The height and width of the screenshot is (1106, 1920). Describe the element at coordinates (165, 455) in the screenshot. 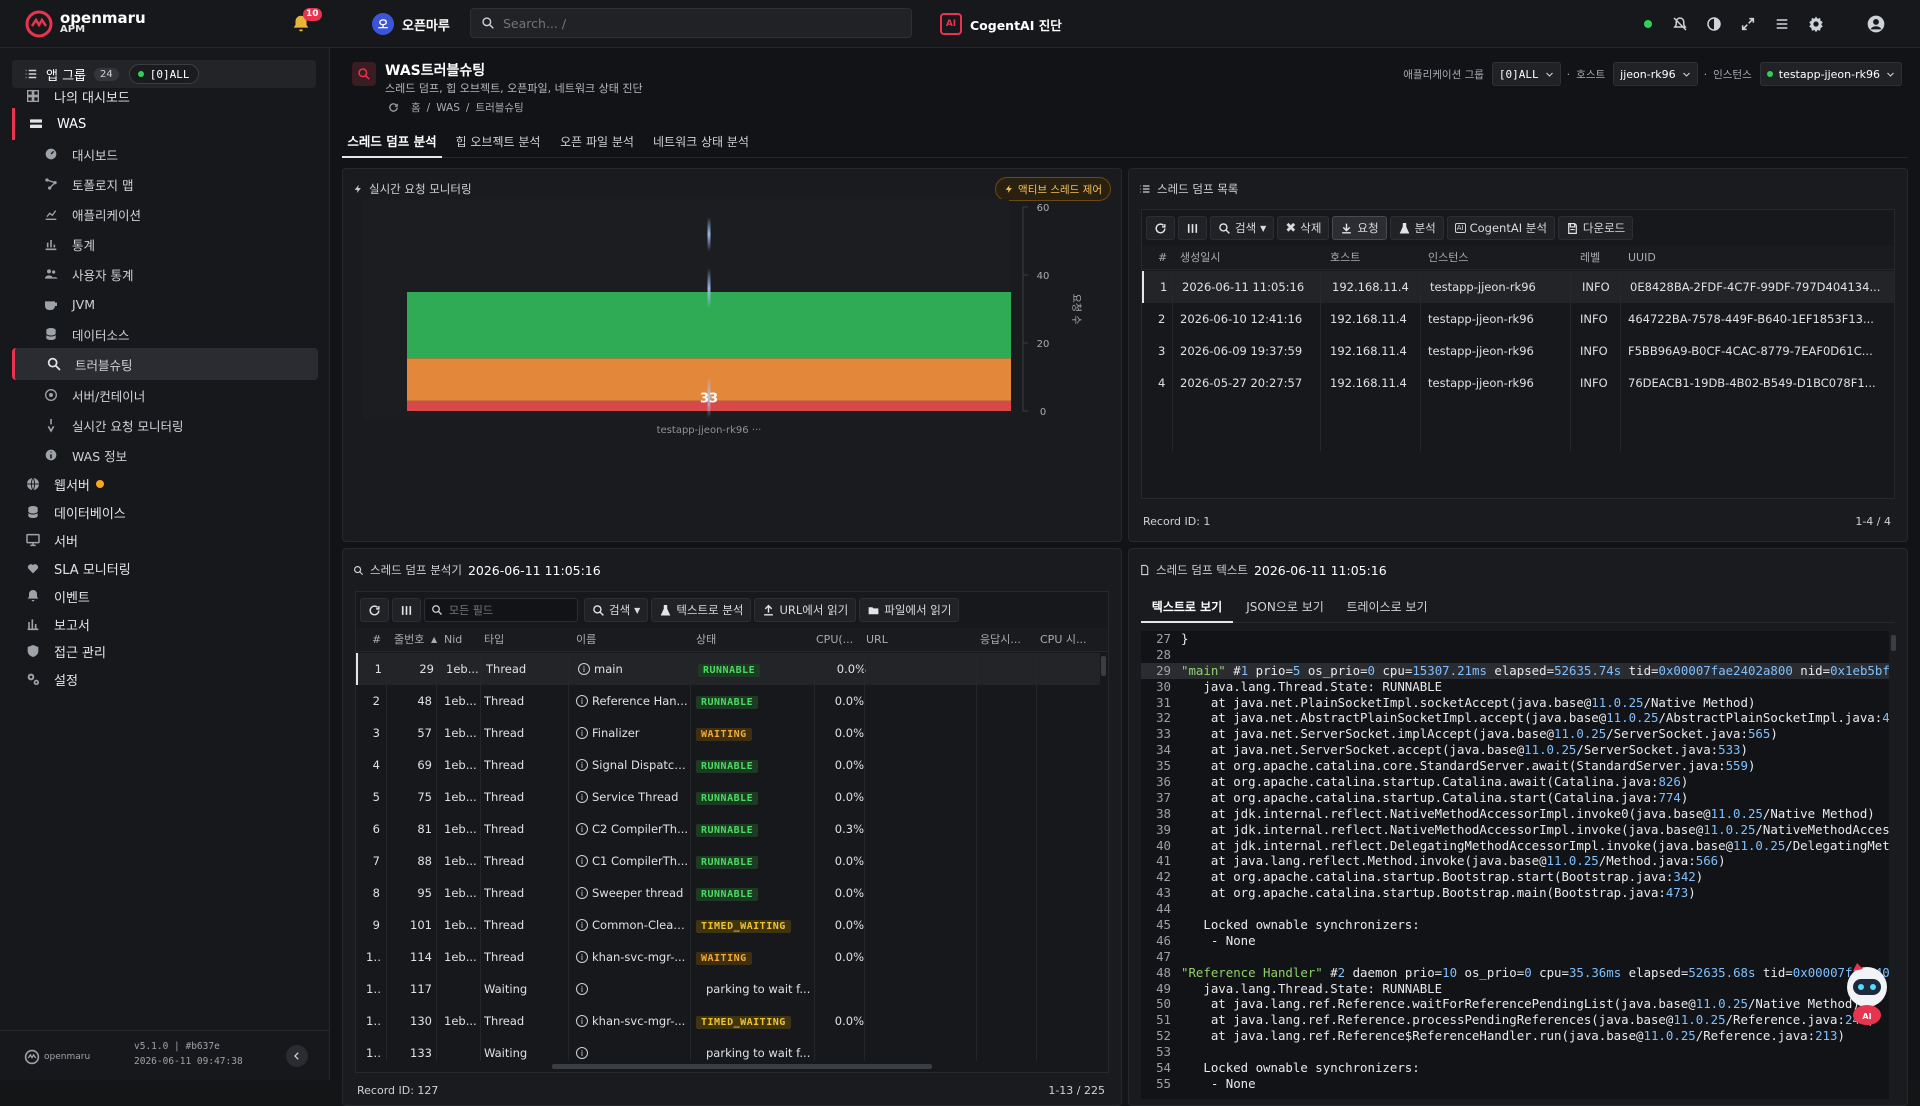

I see `sidebar-item-was-info: WAS 정보` at that location.